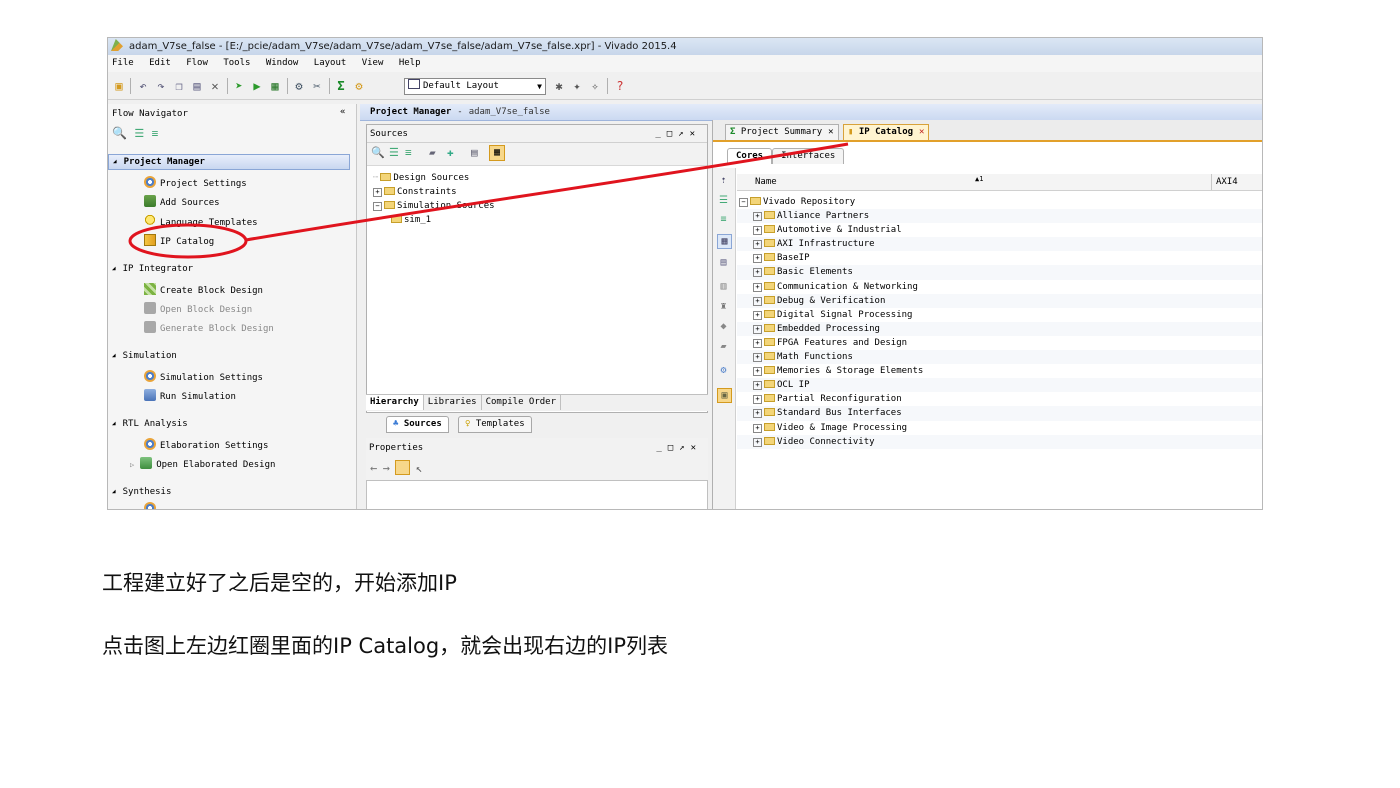 Image resolution: width=1400 pixels, height=788 pixels. What do you see at coordinates (385, 646) in the screenshot?
I see `caption-line-2: 点击图上左边红圈里面的IP Catalog，就会出现右边的IP列表` at bounding box center [385, 646].